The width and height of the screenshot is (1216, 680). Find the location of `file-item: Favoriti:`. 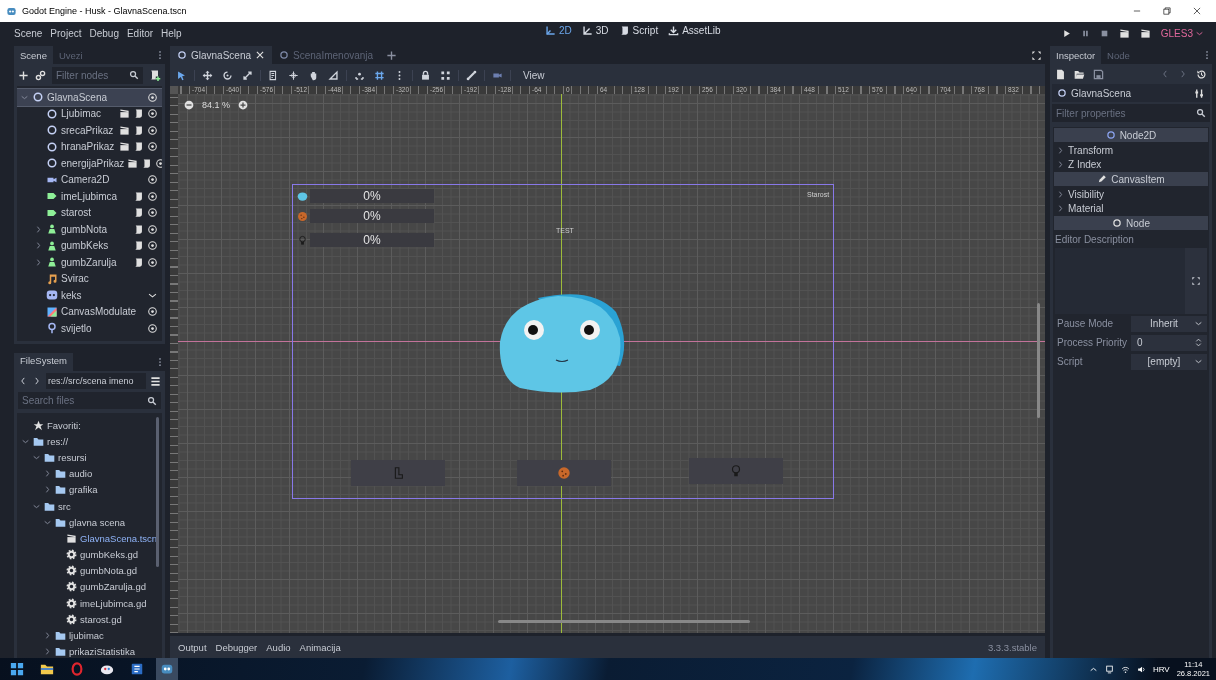

file-item: Favoriti: is located at coordinates (89, 425).